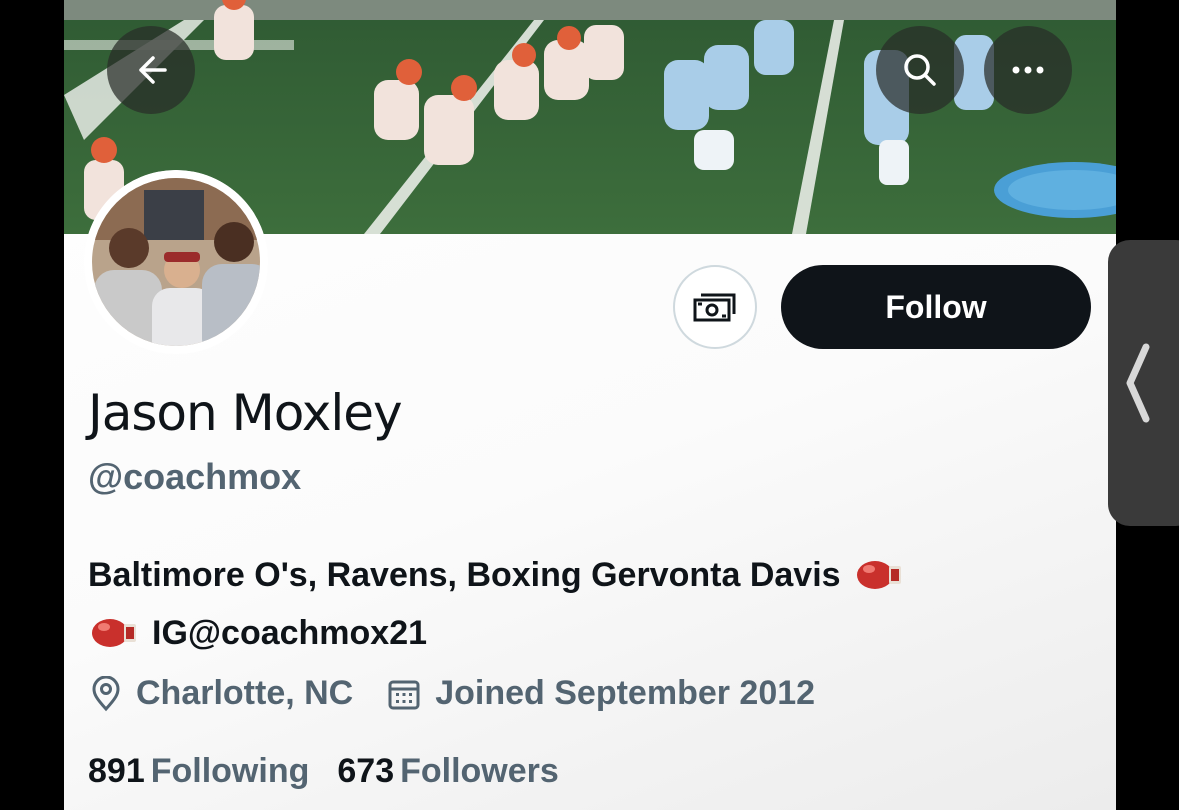 The image size is (1179, 810). I want to click on money-icon, so click(714, 307).